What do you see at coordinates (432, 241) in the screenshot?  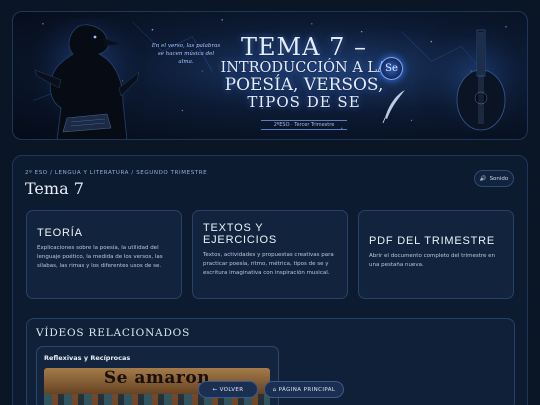 I see `card-title: PDF DEL TRIMESTRE` at bounding box center [432, 241].